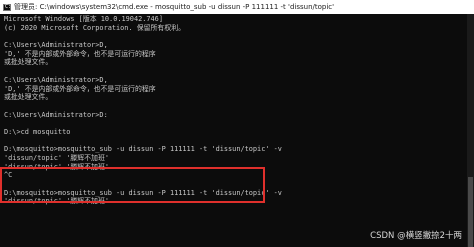 The image size is (474, 247). I want to click on console-line: C:\Users\Administrator>D:, so click(56, 114).